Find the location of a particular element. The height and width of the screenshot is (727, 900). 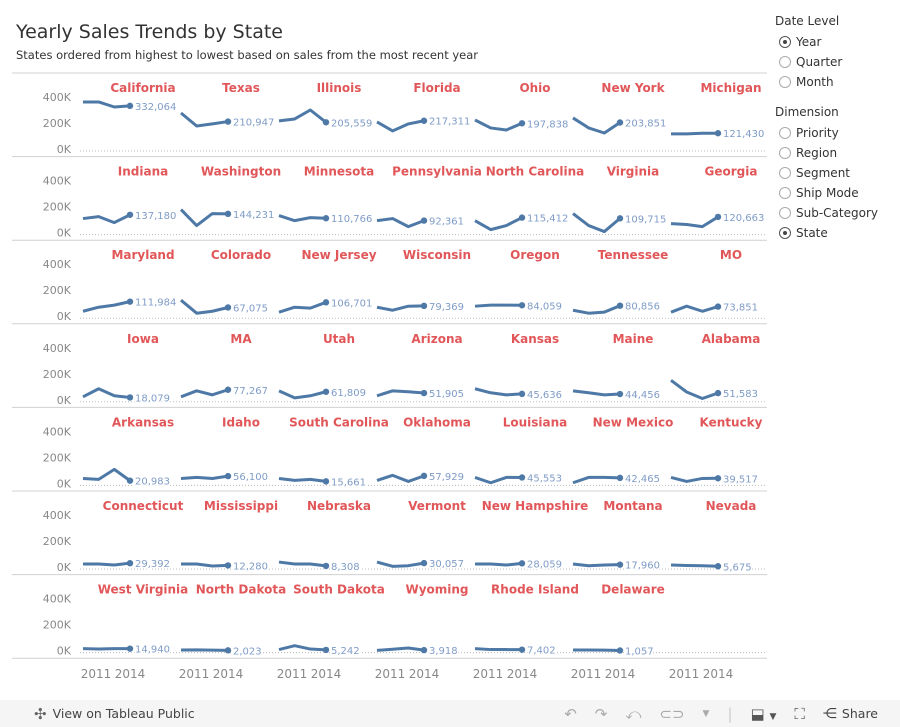

panel-title-new-york: New York is located at coordinates (633, 88).